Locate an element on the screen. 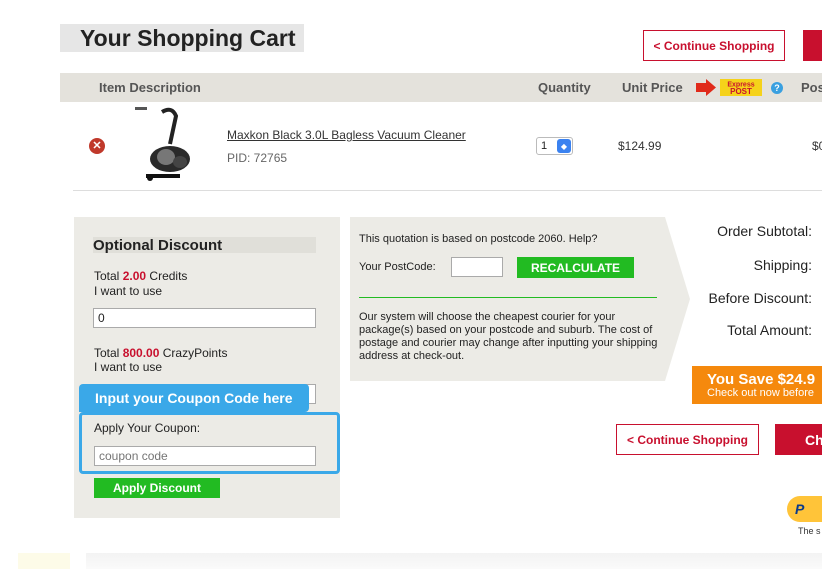 This screenshot has height=569, width=822. credits-use-label: I want to use is located at coordinates (128, 291).